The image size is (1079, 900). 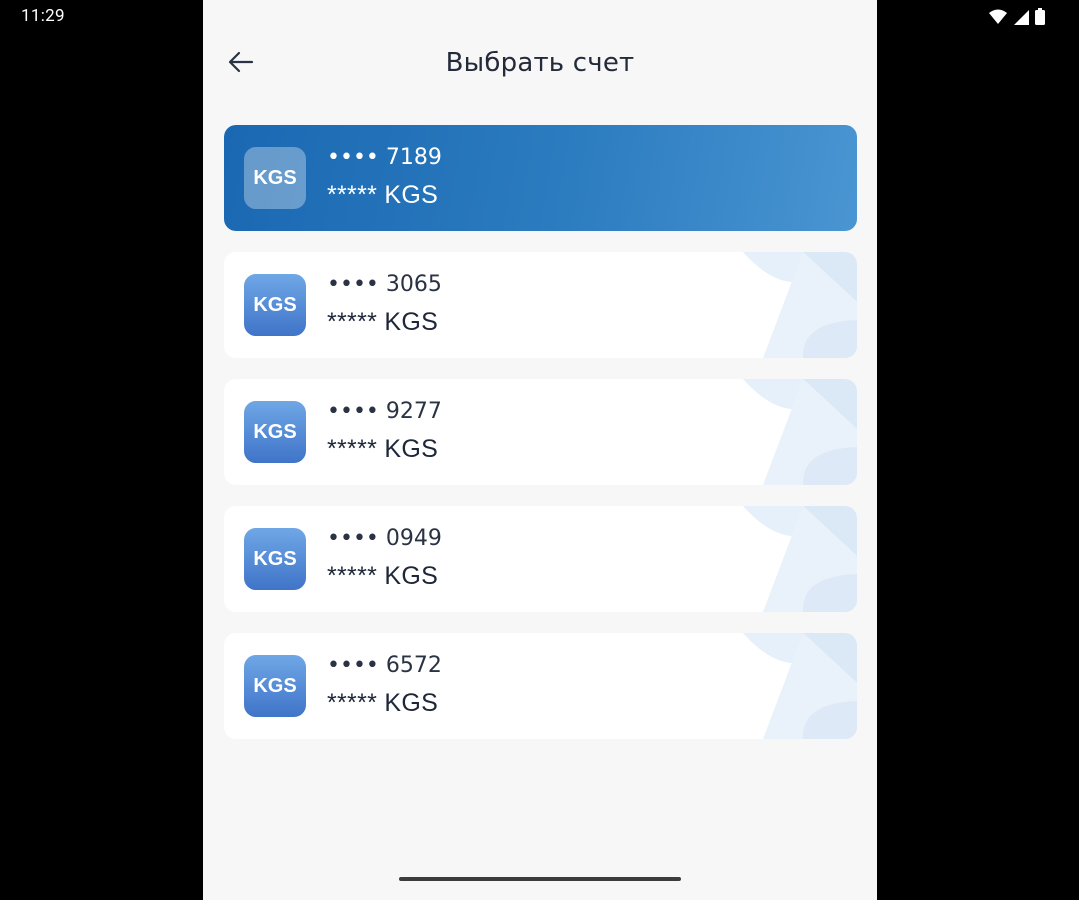 What do you see at coordinates (540, 686) in the screenshot?
I see `account-card: KGS •••• 6572 ***** KGS` at bounding box center [540, 686].